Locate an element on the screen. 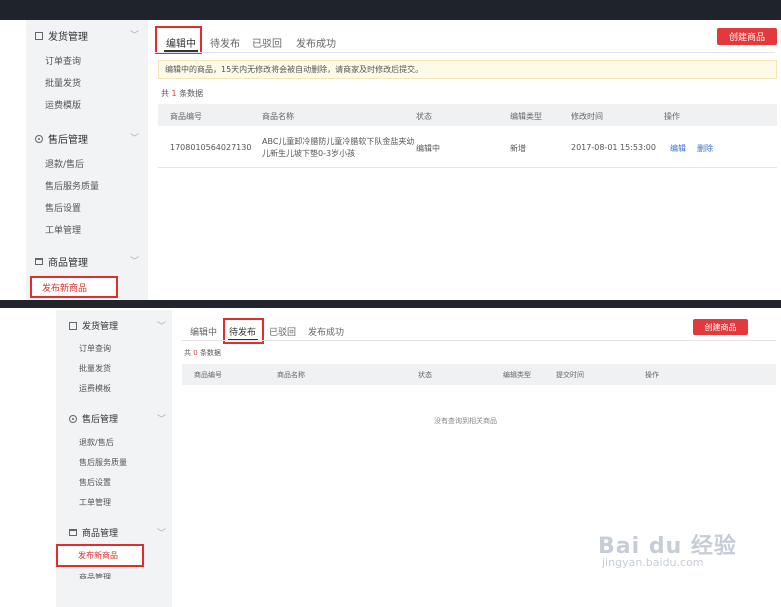  watermark-url: jingyan.baidu.com is located at coordinates (653, 562).